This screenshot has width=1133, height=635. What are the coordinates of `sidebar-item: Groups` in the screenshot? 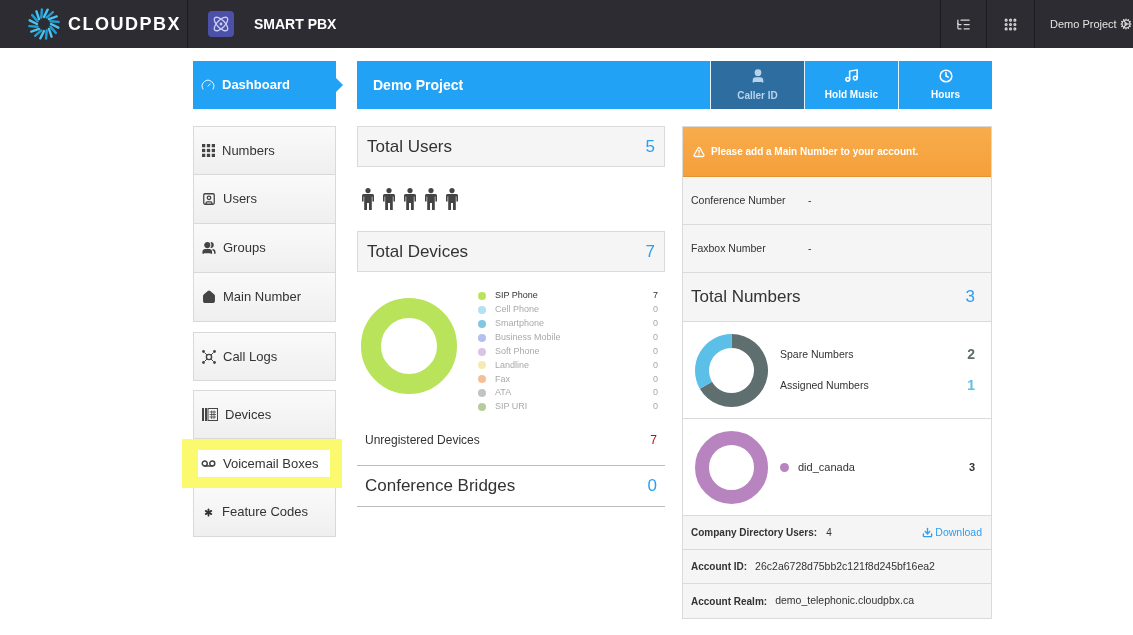 It's located at (264, 248).